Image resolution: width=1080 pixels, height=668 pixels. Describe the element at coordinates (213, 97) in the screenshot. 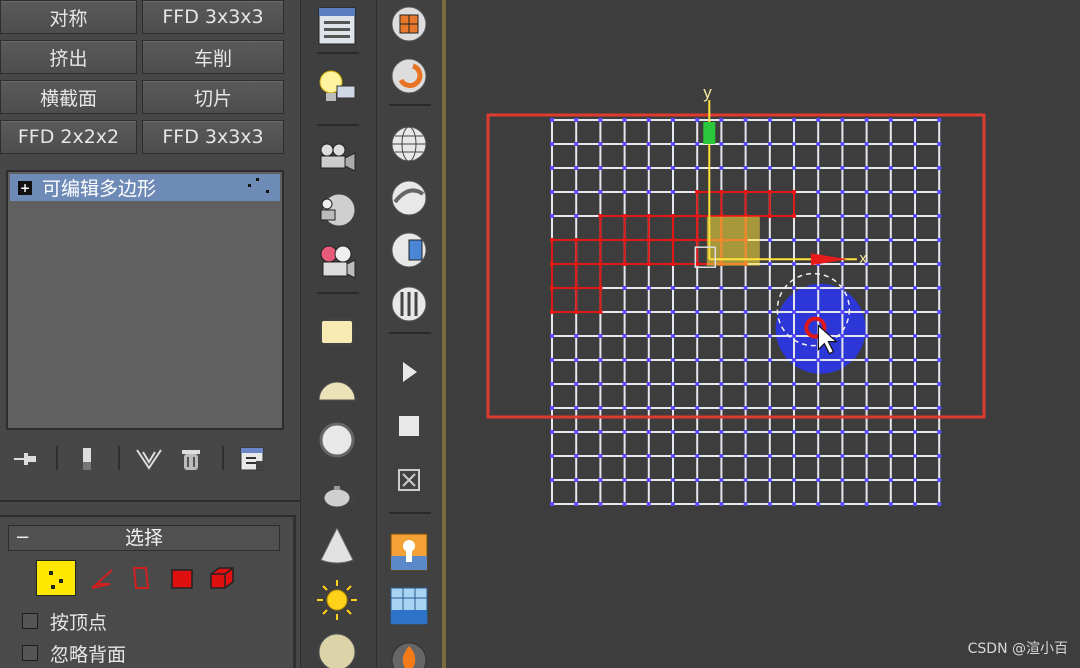

I see `modifier-button-slice: 切片` at that location.